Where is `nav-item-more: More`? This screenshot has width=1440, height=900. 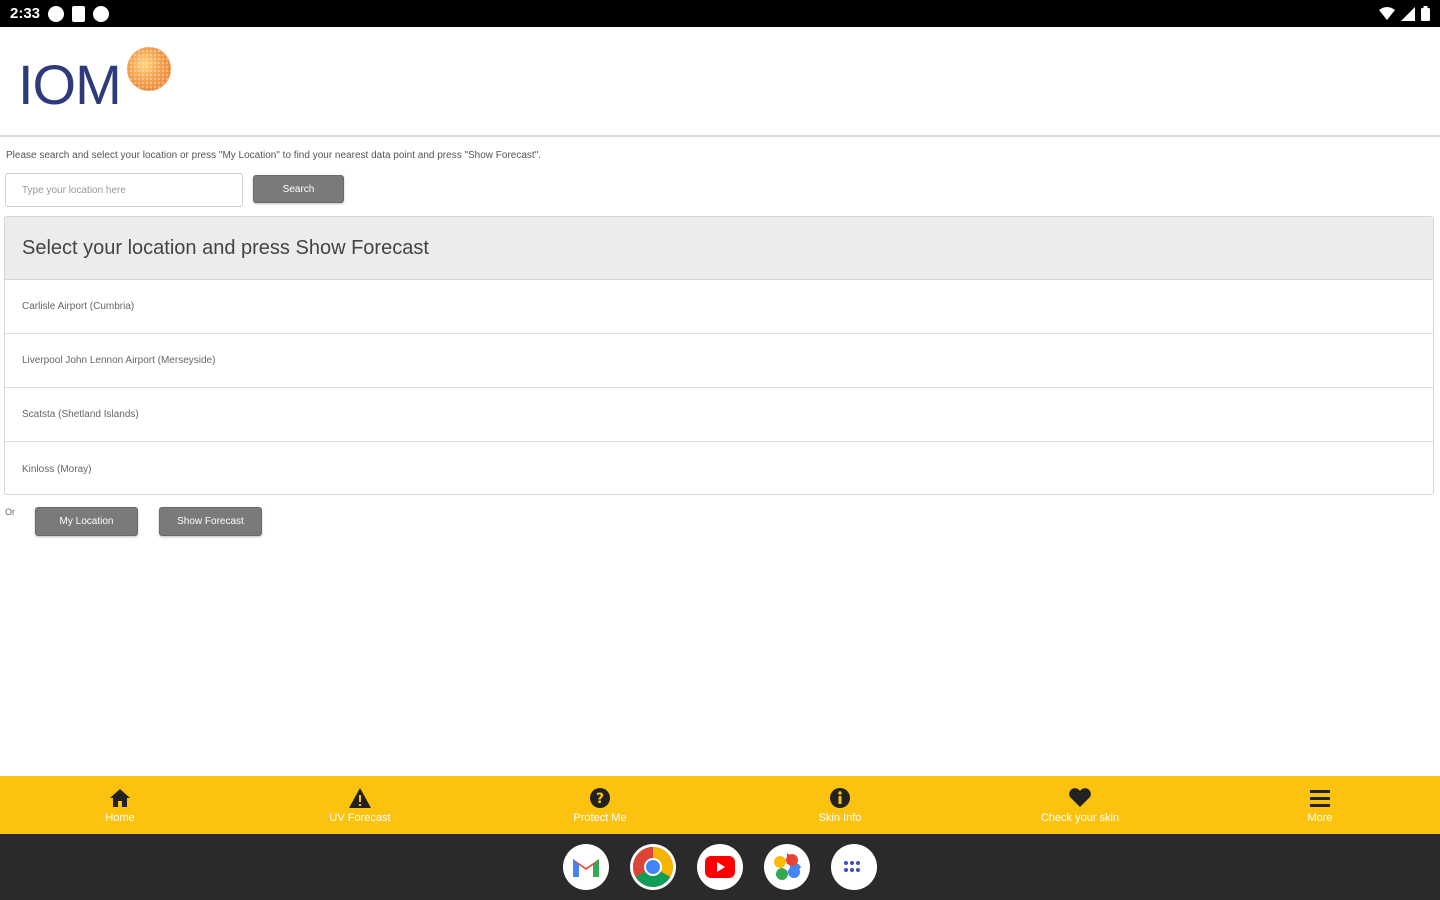
nav-item-more: More is located at coordinates (1320, 805).